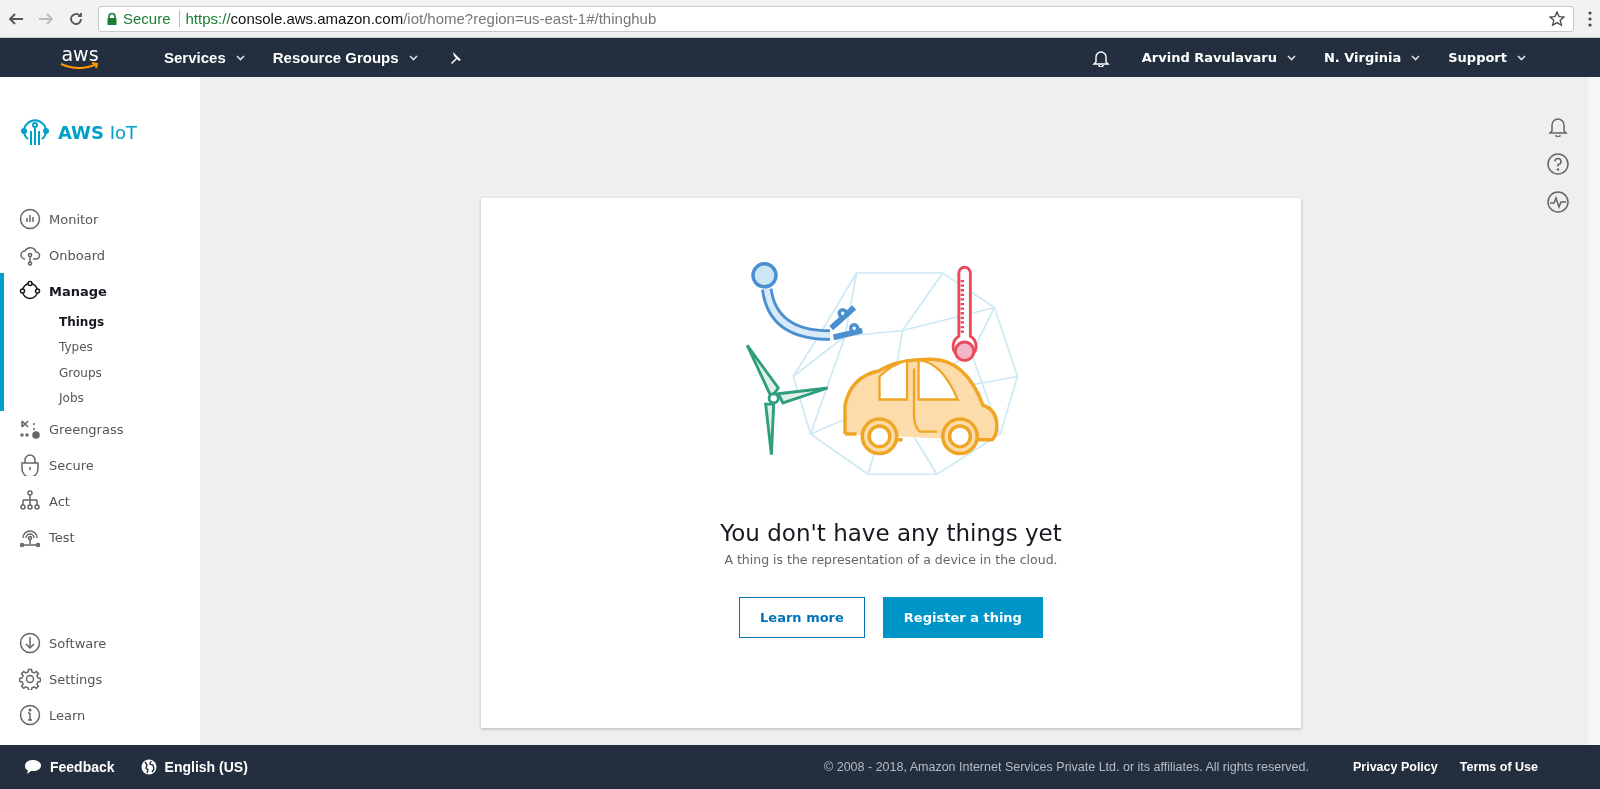 This screenshot has height=789, width=1600. What do you see at coordinates (102, 398) in the screenshot?
I see `sidebar-subitem: Jobs` at bounding box center [102, 398].